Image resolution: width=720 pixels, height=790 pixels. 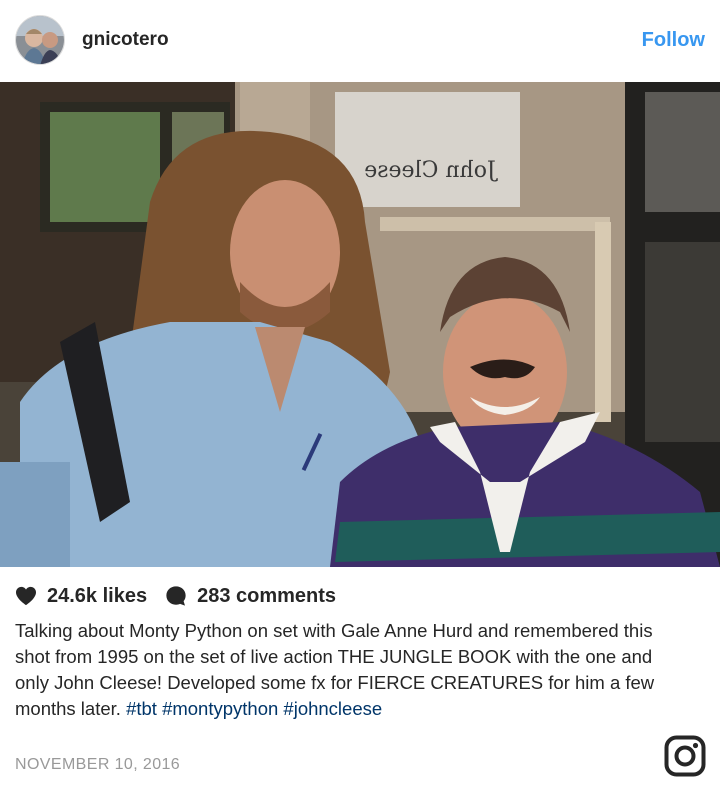 I want to click on heart-icon, so click(x=26, y=596).